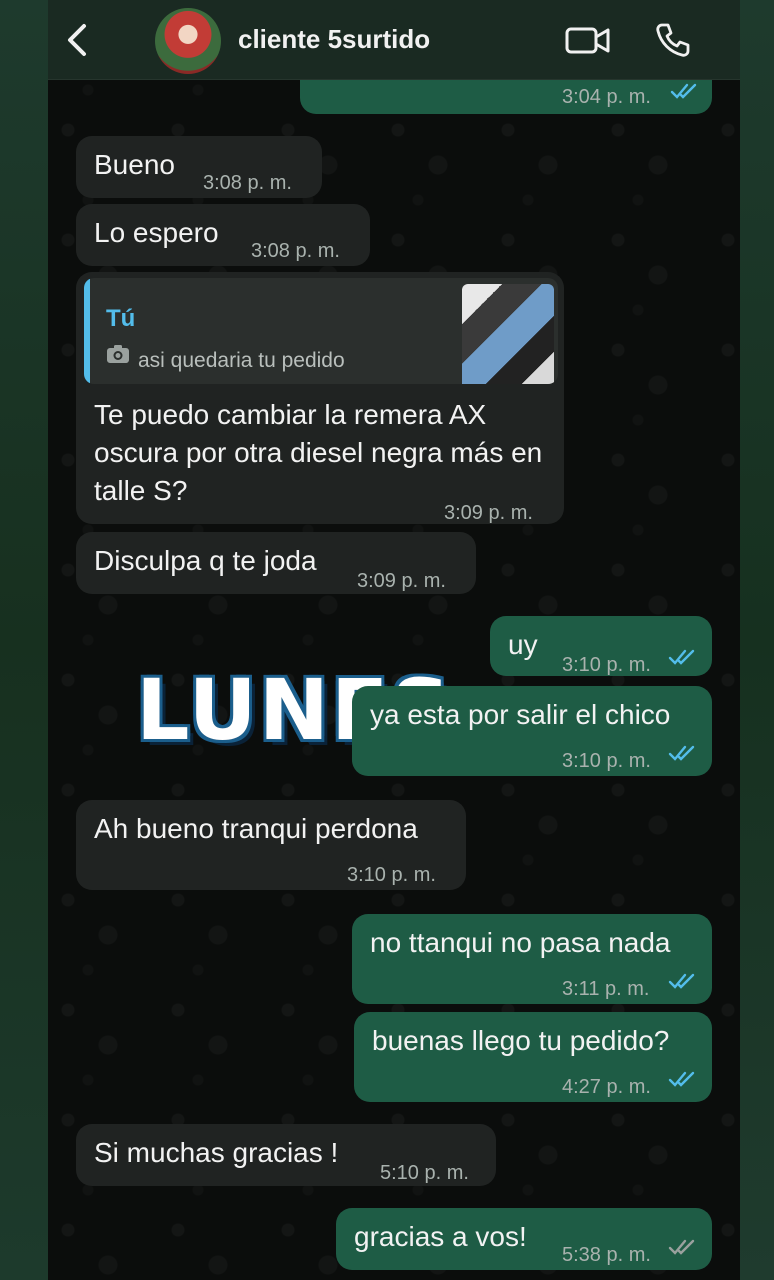  Describe the element at coordinates (508, 334) in the screenshot. I see `quote-thumbnail-image` at that location.